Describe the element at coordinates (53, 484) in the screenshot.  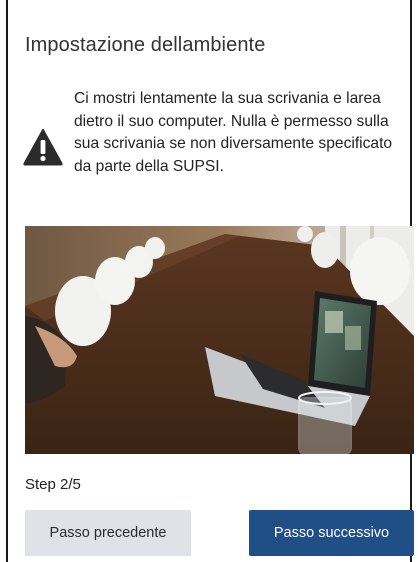
I see `step-indicator: Step 2/5` at that location.